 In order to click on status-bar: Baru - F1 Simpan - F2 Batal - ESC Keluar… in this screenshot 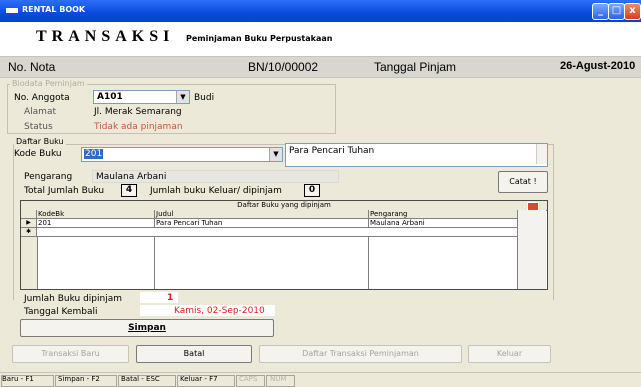, I will do `click(320, 379)`.